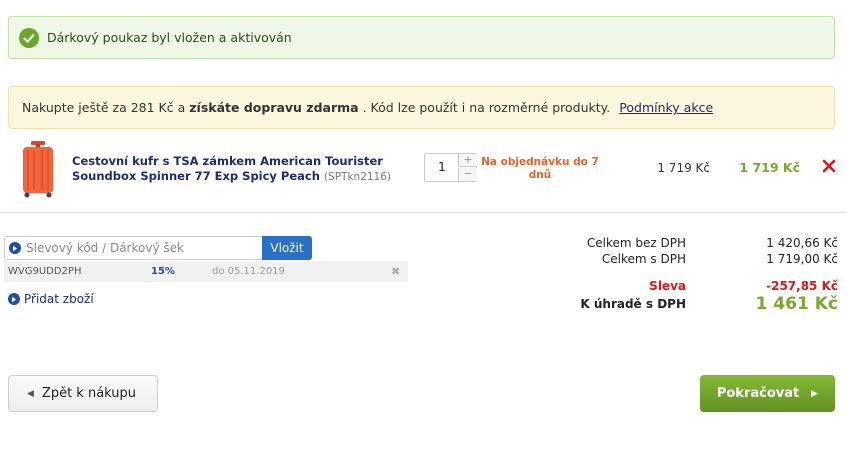 The height and width of the screenshot is (463, 847). Describe the element at coordinates (442, 167) in the screenshot. I see `quantity-value: 1` at that location.